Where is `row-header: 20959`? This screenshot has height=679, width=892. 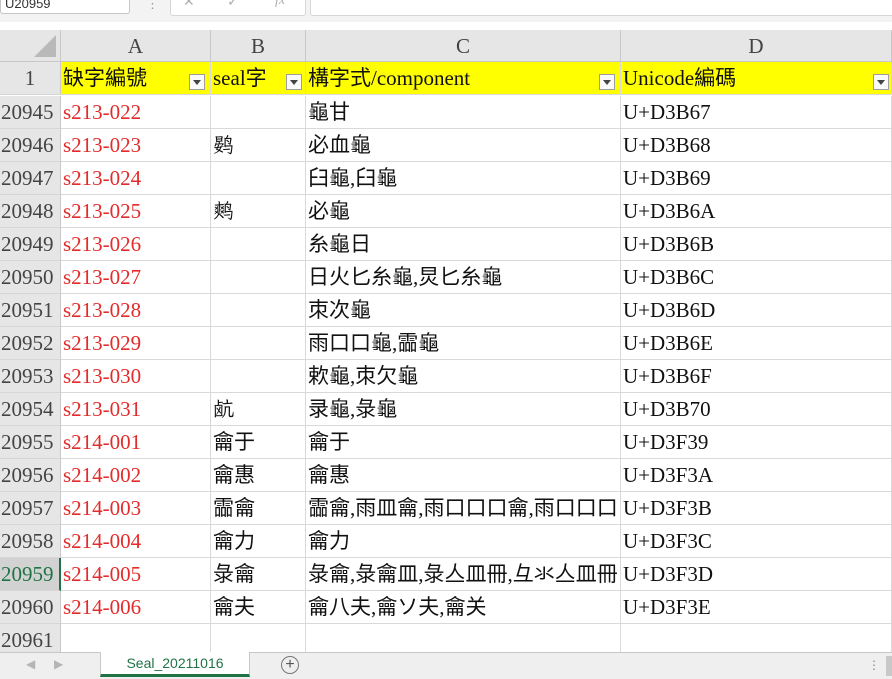
row-header: 20959 is located at coordinates (30, 574).